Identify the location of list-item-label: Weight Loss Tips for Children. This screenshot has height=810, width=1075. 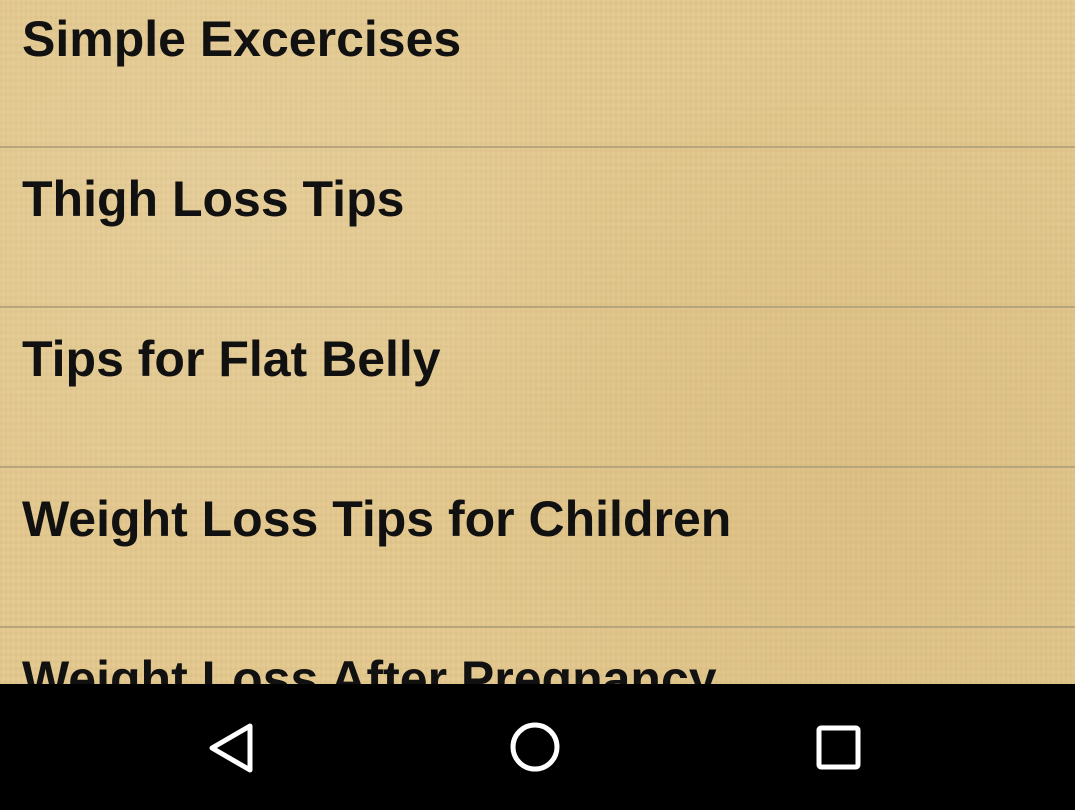
(377, 519).